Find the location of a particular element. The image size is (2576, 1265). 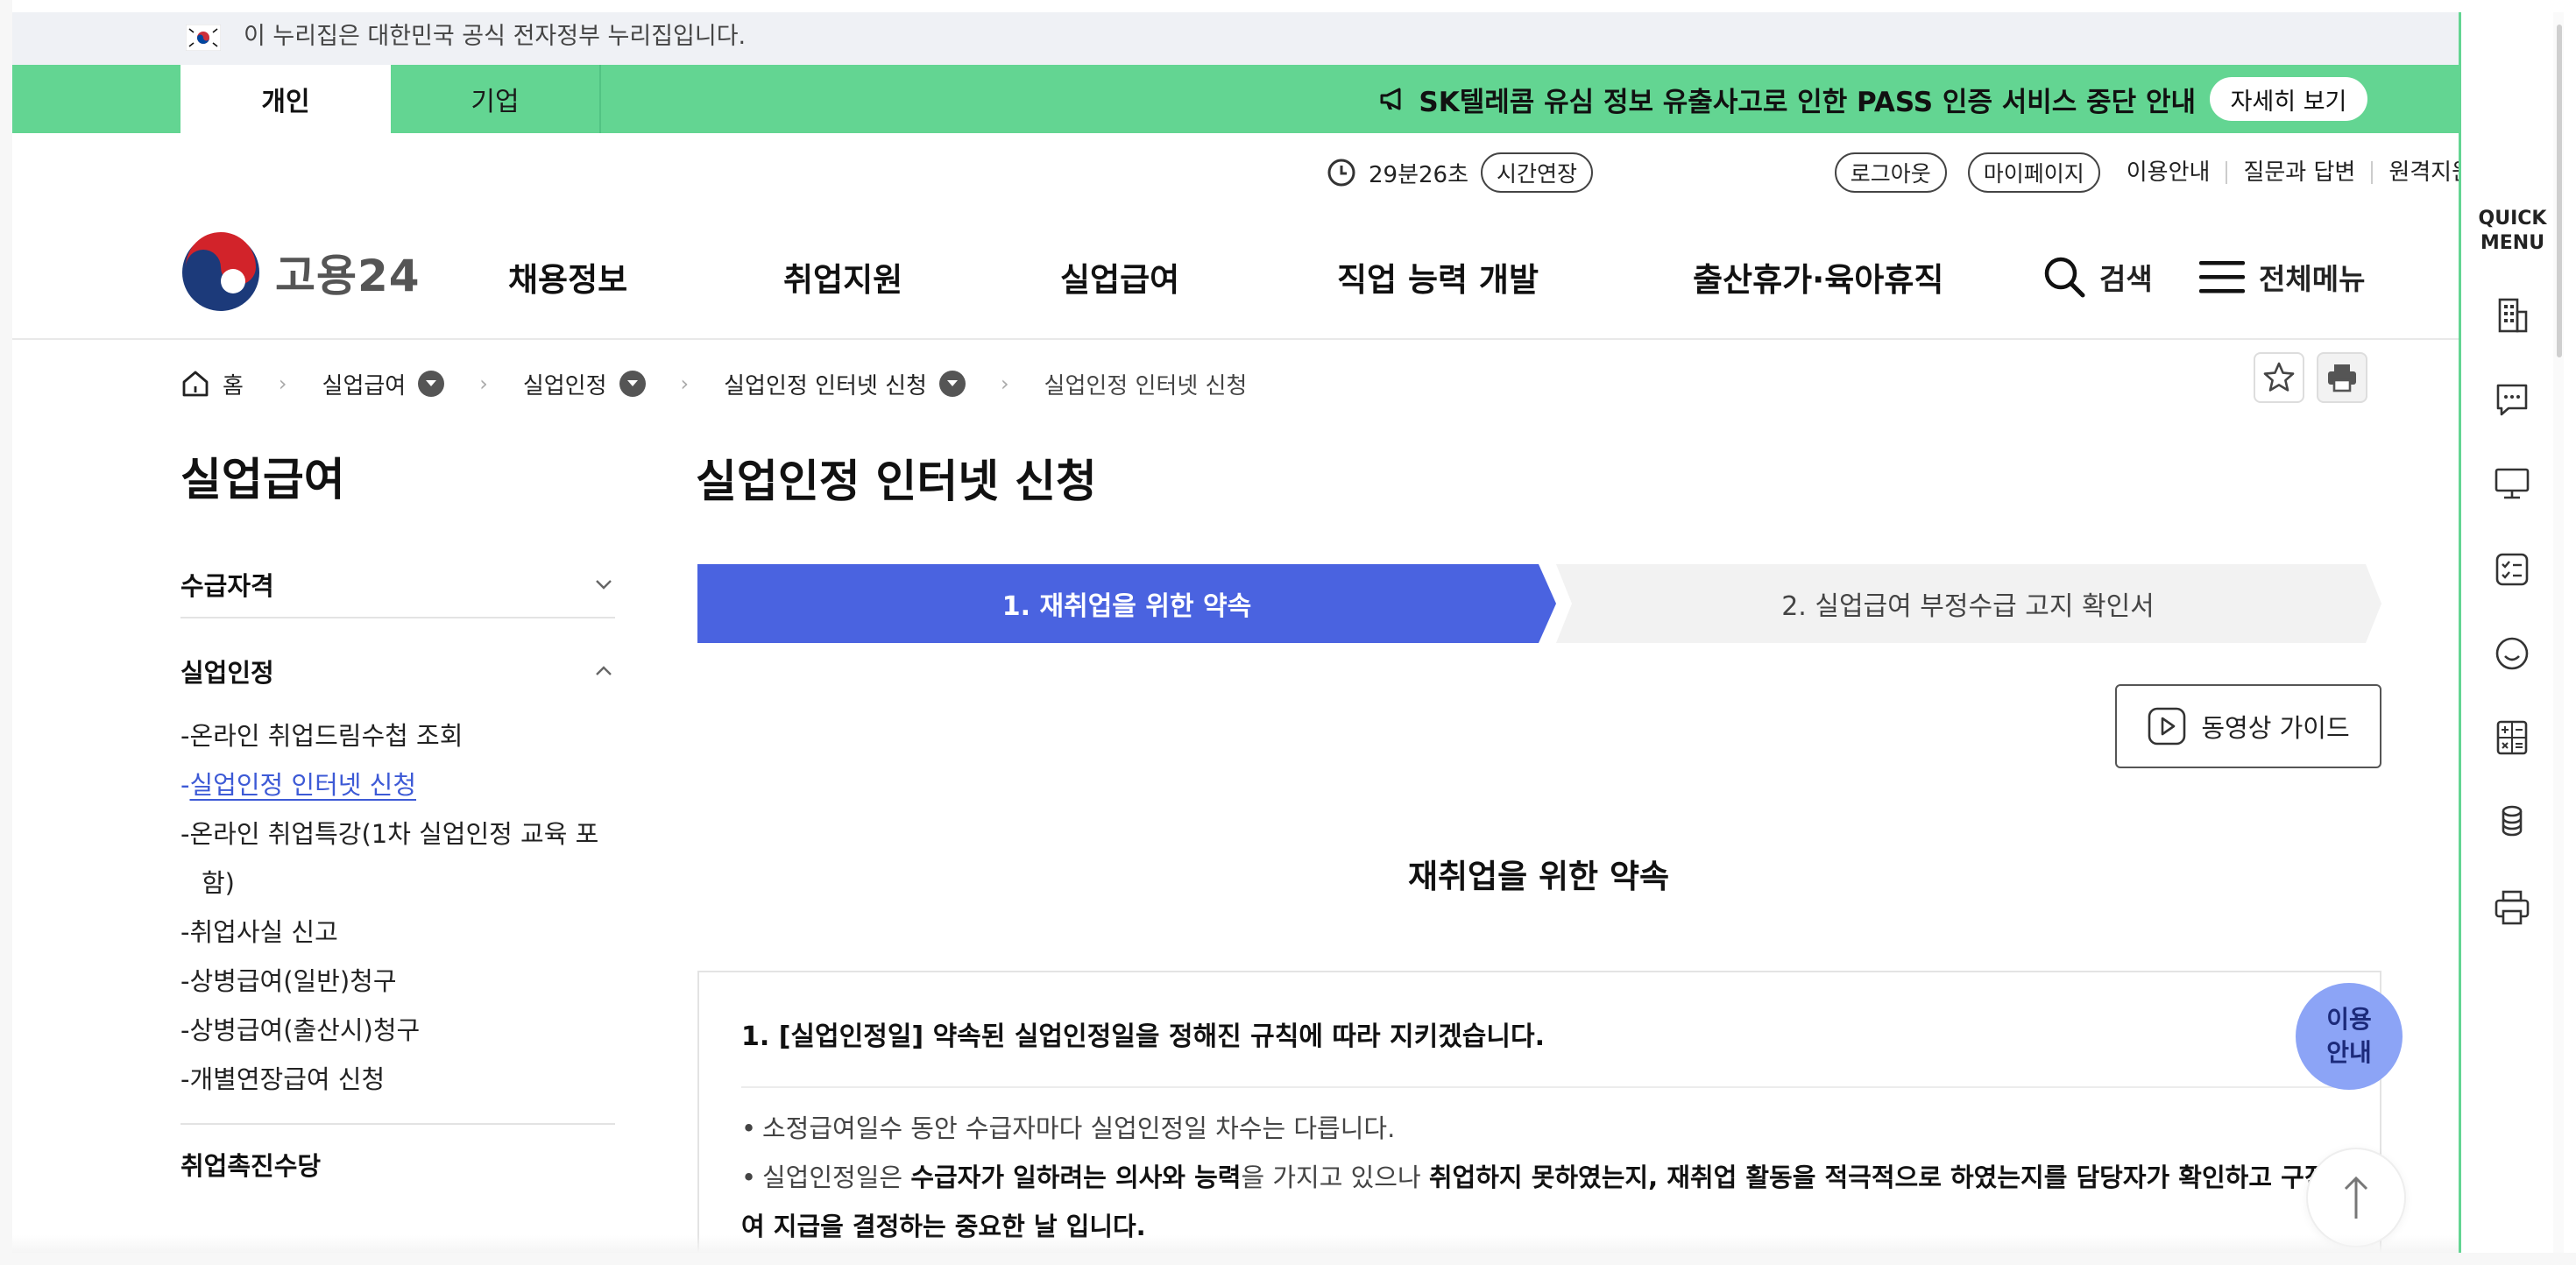

timer-value: 29분26초 is located at coordinates (1419, 174).